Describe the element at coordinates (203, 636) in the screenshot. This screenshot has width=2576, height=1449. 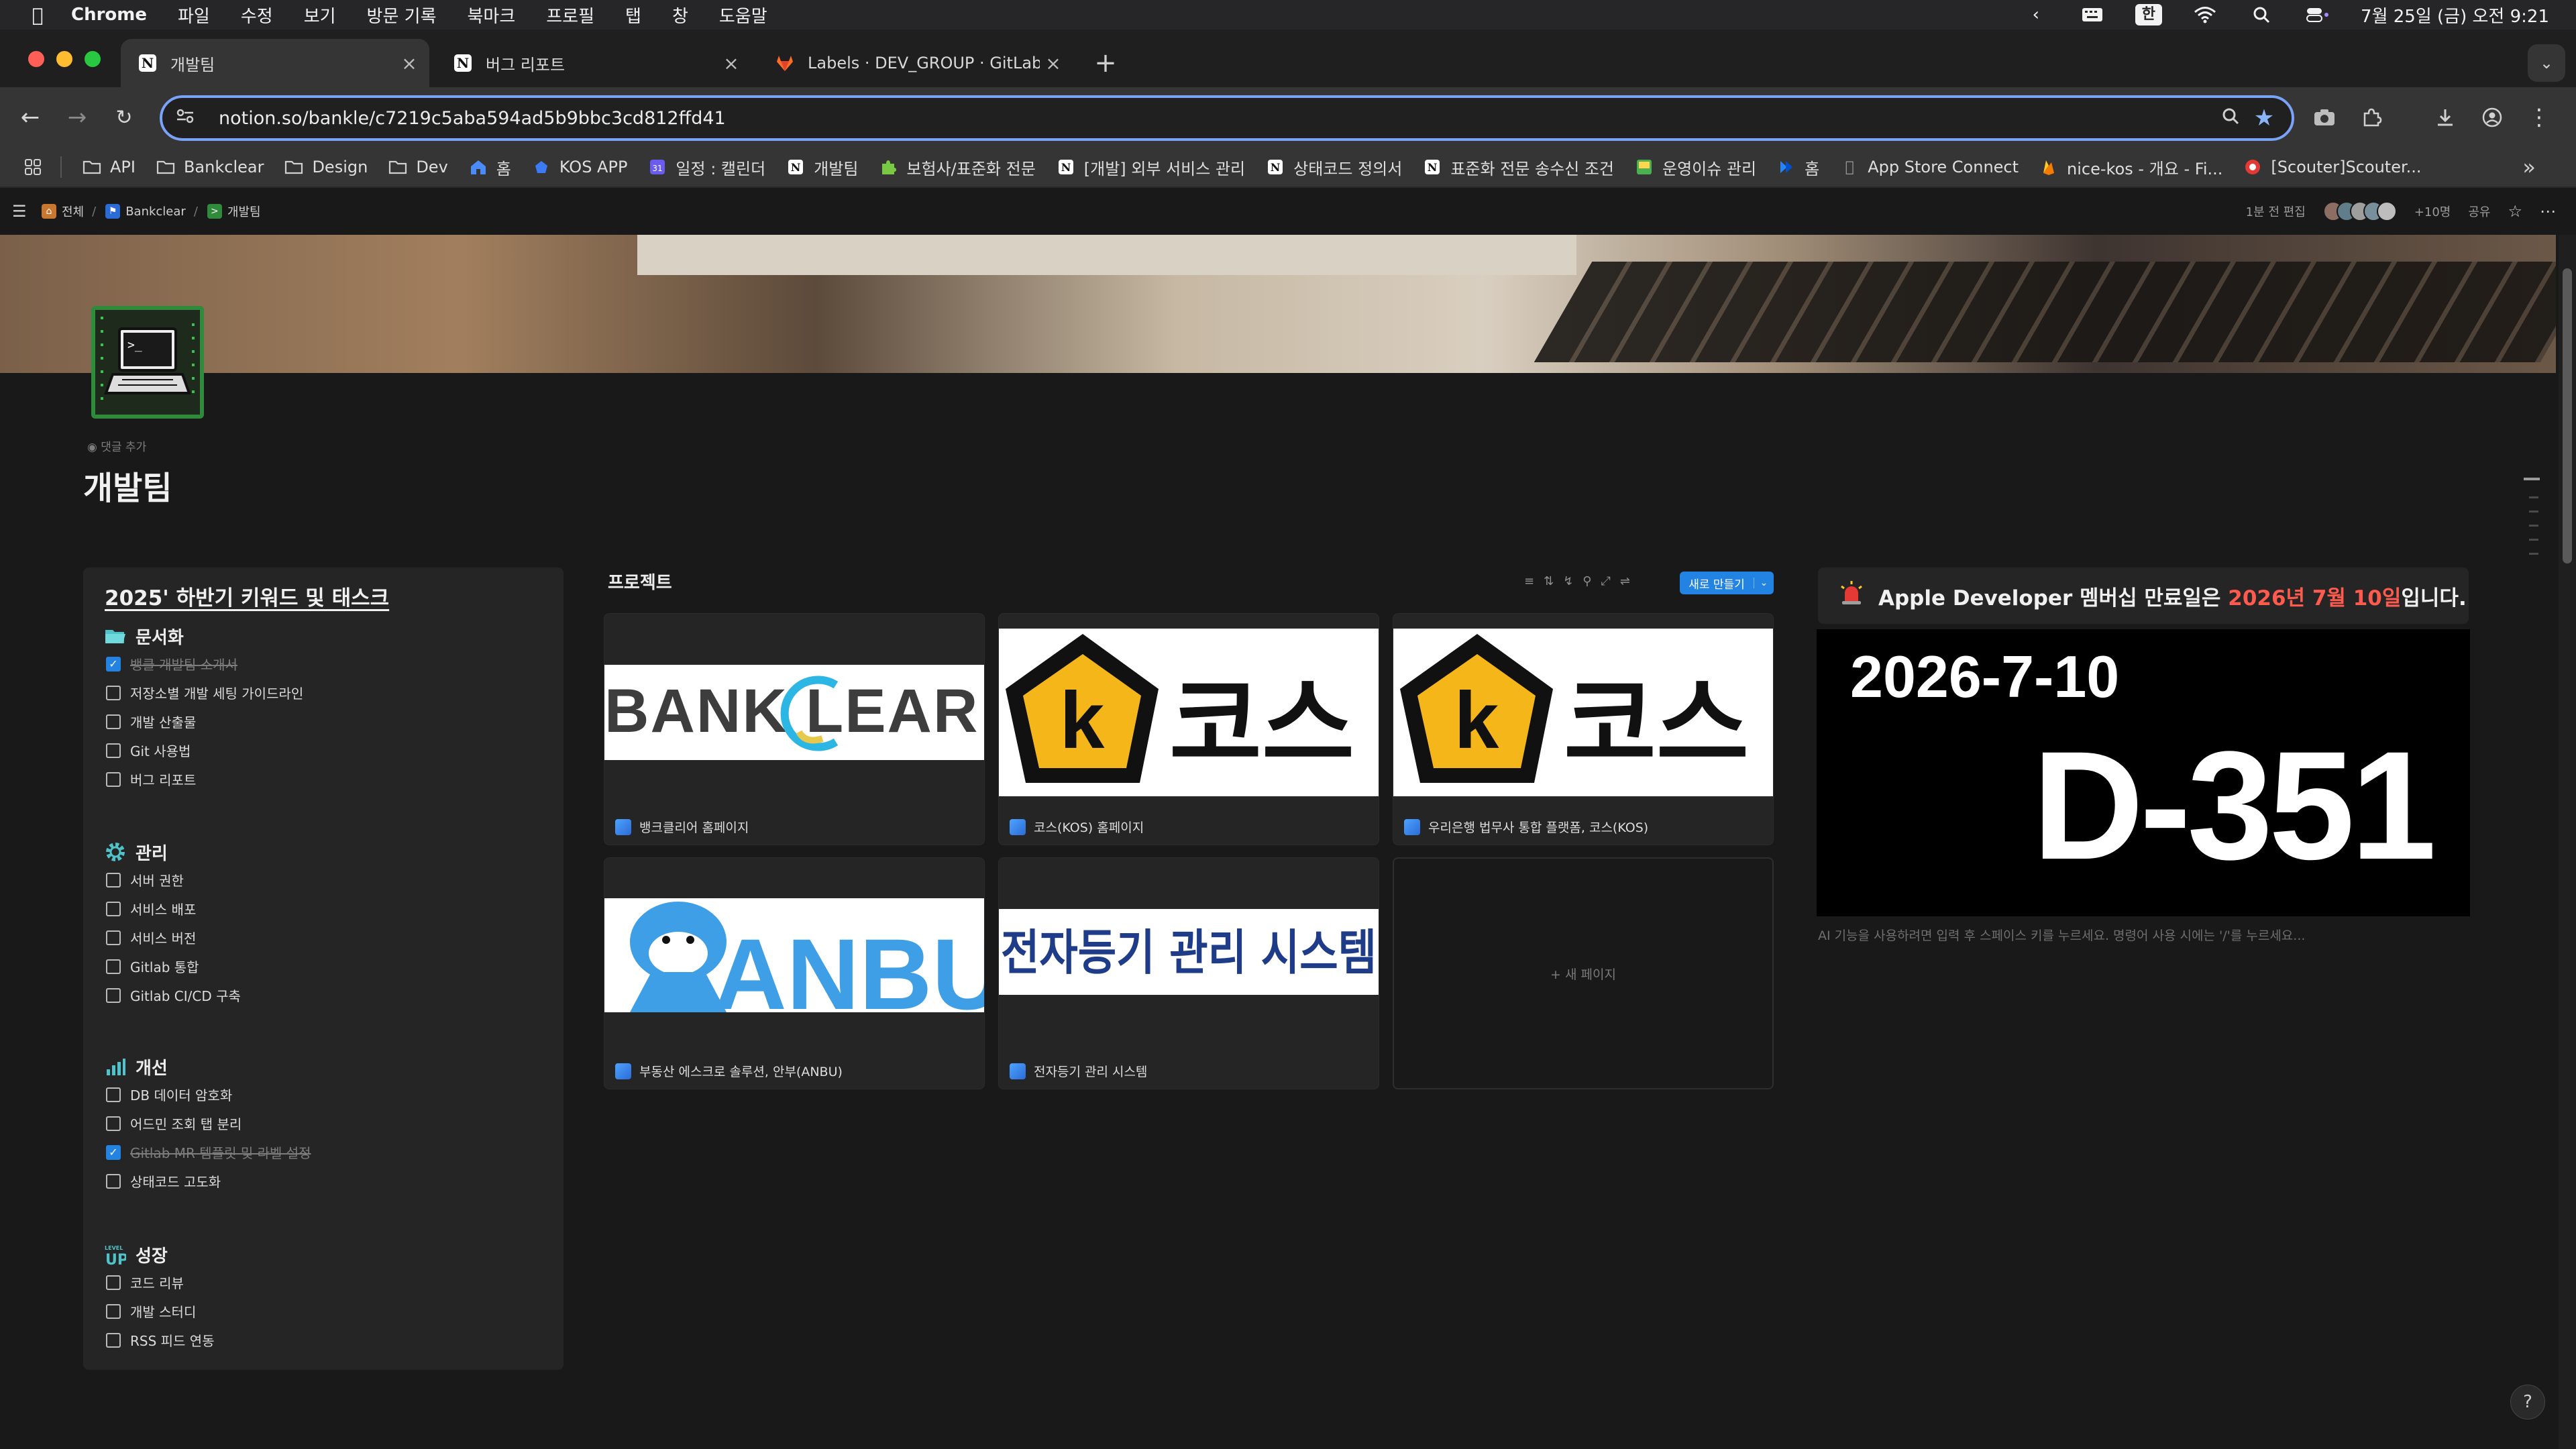
I see `section-heading: 문서화` at that location.